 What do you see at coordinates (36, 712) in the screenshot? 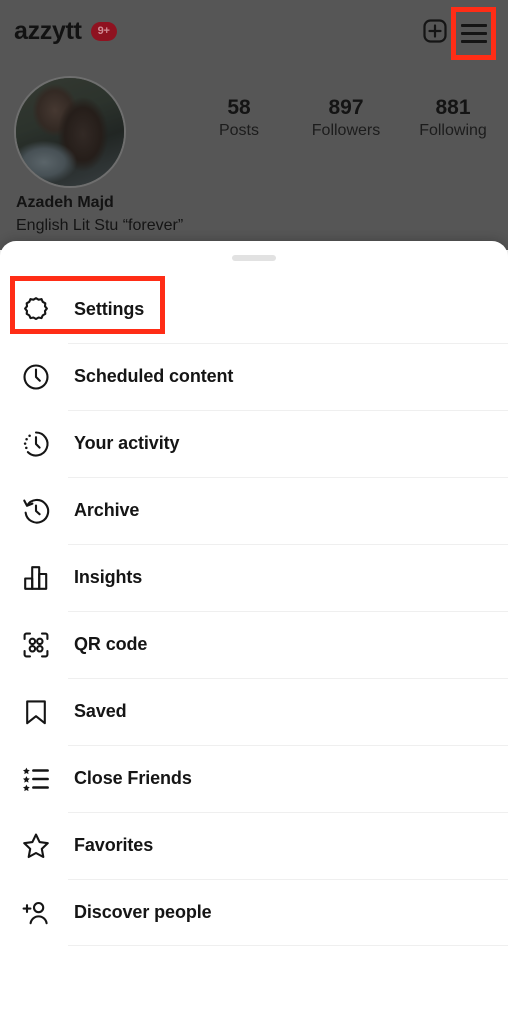
I see `bookmark-icon` at bounding box center [36, 712].